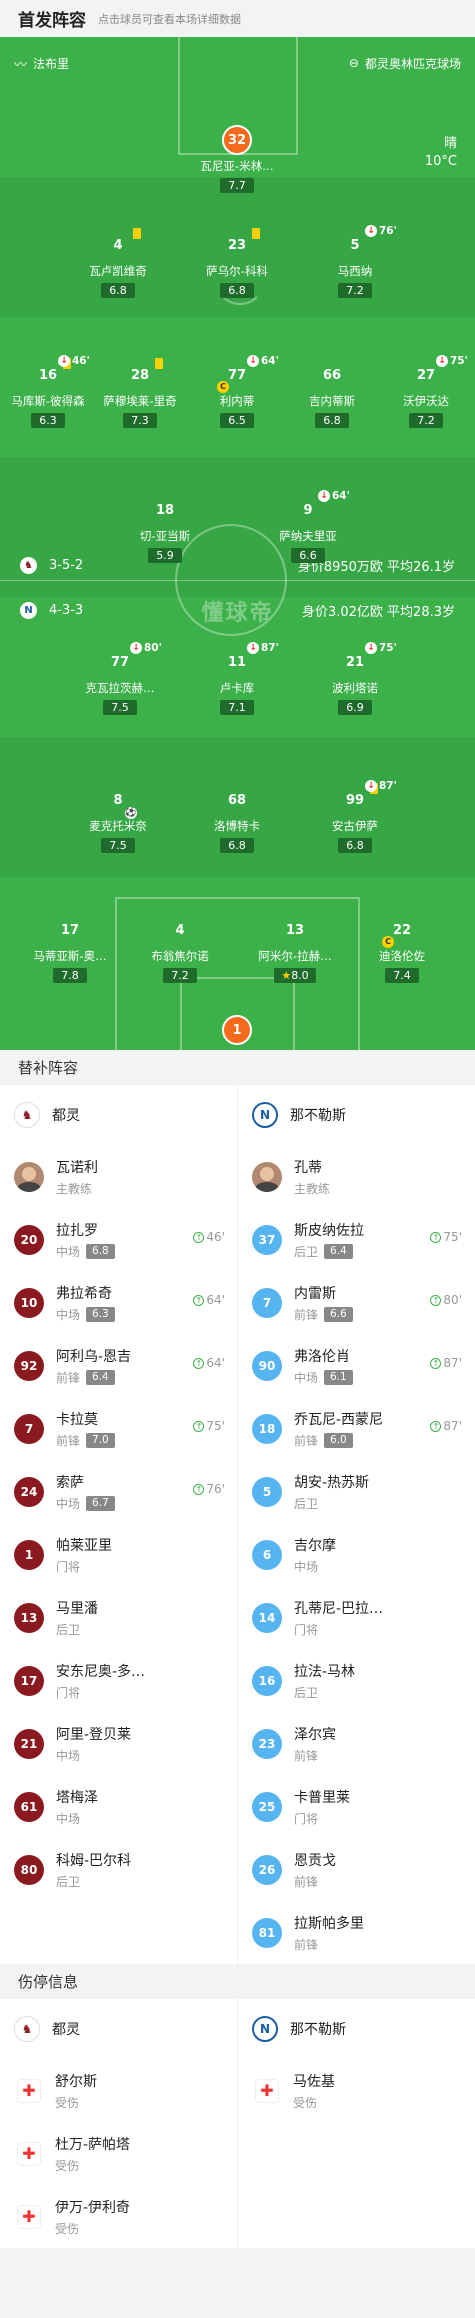 The height and width of the screenshot is (2318, 475). I want to click on away-player-2: 21 ↓ 75' 波利塔诺 6.9, so click(356, 678).